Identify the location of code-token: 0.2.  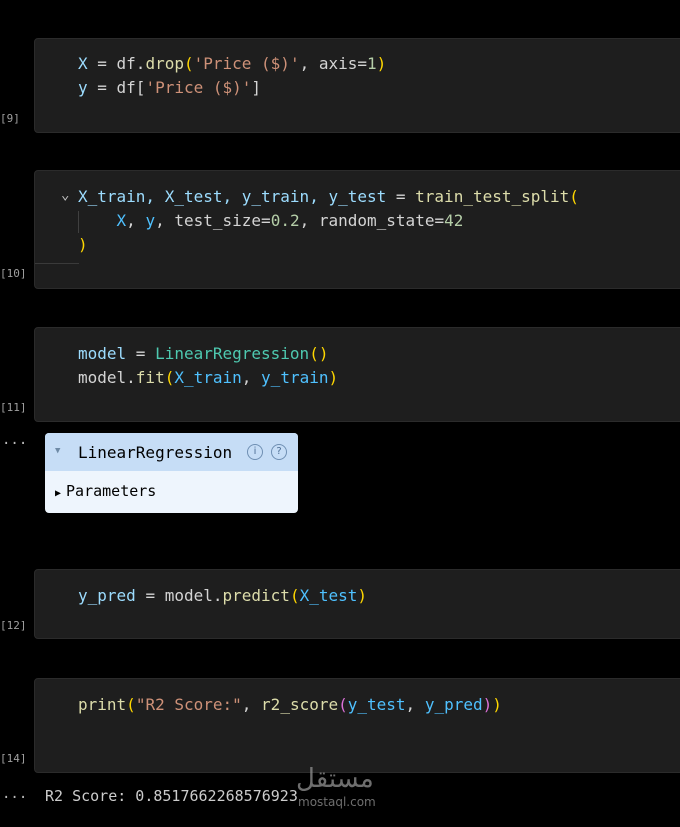
(285, 220).